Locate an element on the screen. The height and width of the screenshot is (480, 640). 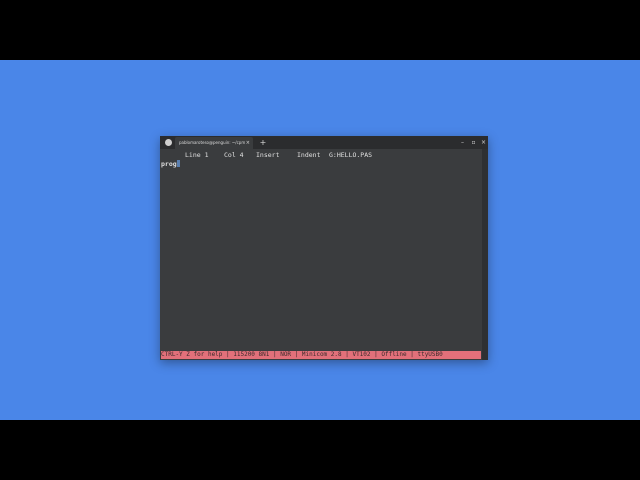
editor-text-line: prog is located at coordinates (170, 164).